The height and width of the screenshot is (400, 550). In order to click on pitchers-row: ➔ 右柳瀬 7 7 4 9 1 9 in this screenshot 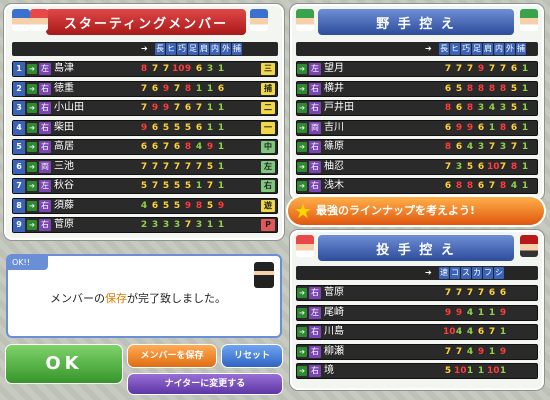, I will do `click(417, 351)`.